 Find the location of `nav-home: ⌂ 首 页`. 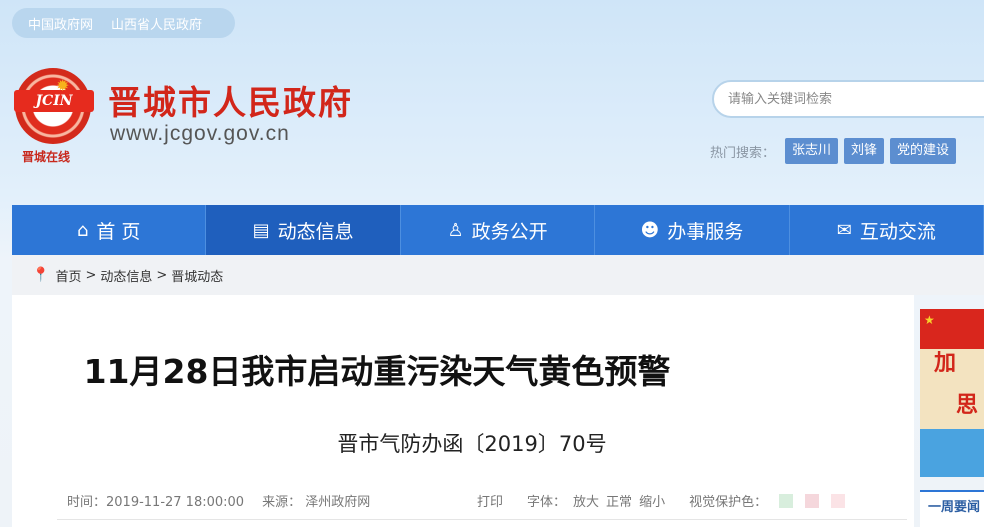

nav-home: ⌂ 首 页 is located at coordinates (109, 230).